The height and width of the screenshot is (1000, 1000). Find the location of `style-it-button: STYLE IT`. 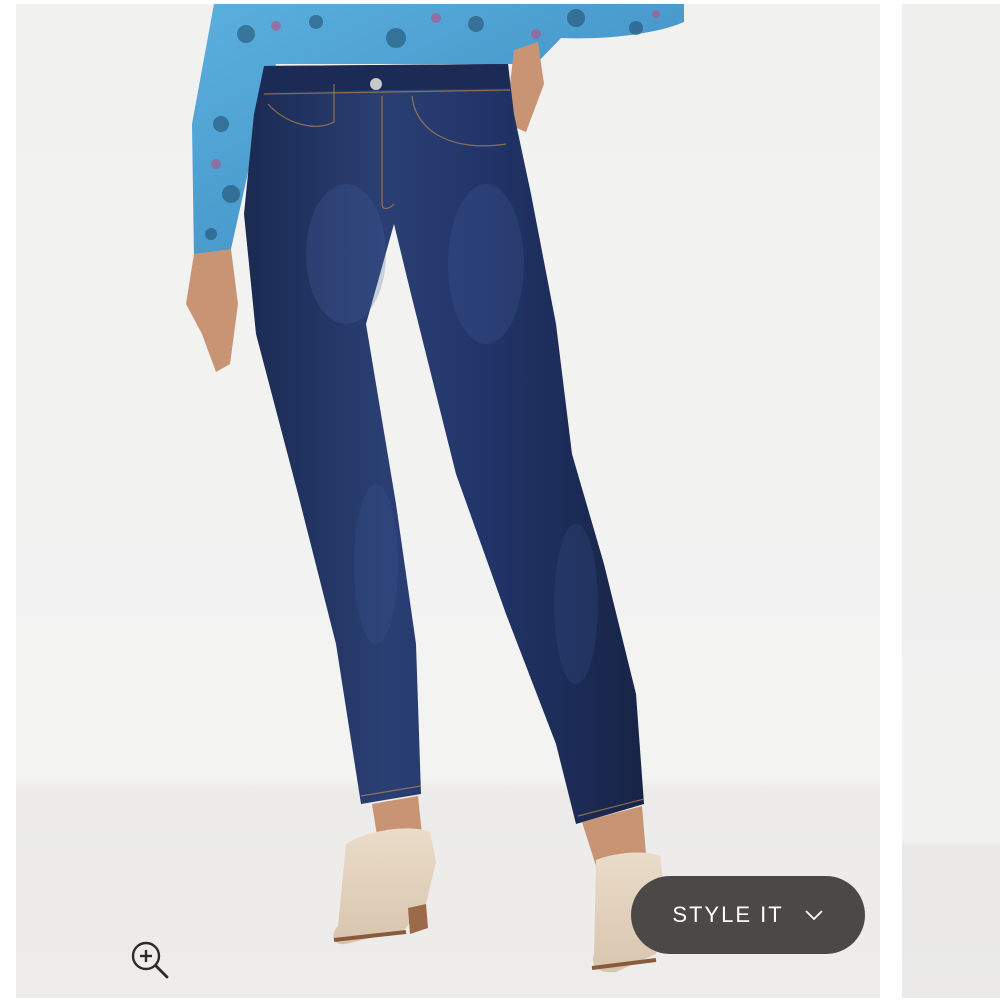

style-it-button: STYLE IT is located at coordinates (748, 915).